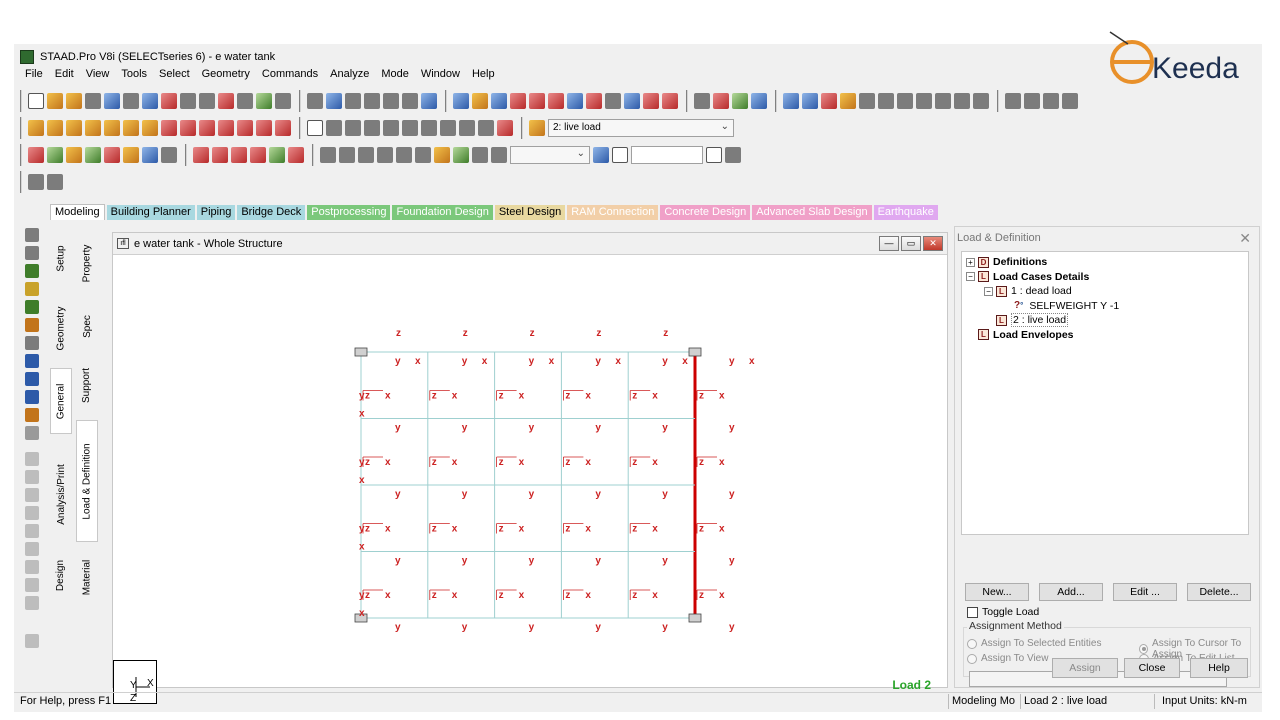 The width and height of the screenshot is (1280, 720). What do you see at coordinates (55, 100) in the screenshot?
I see `open-folder-icon` at bounding box center [55, 100].